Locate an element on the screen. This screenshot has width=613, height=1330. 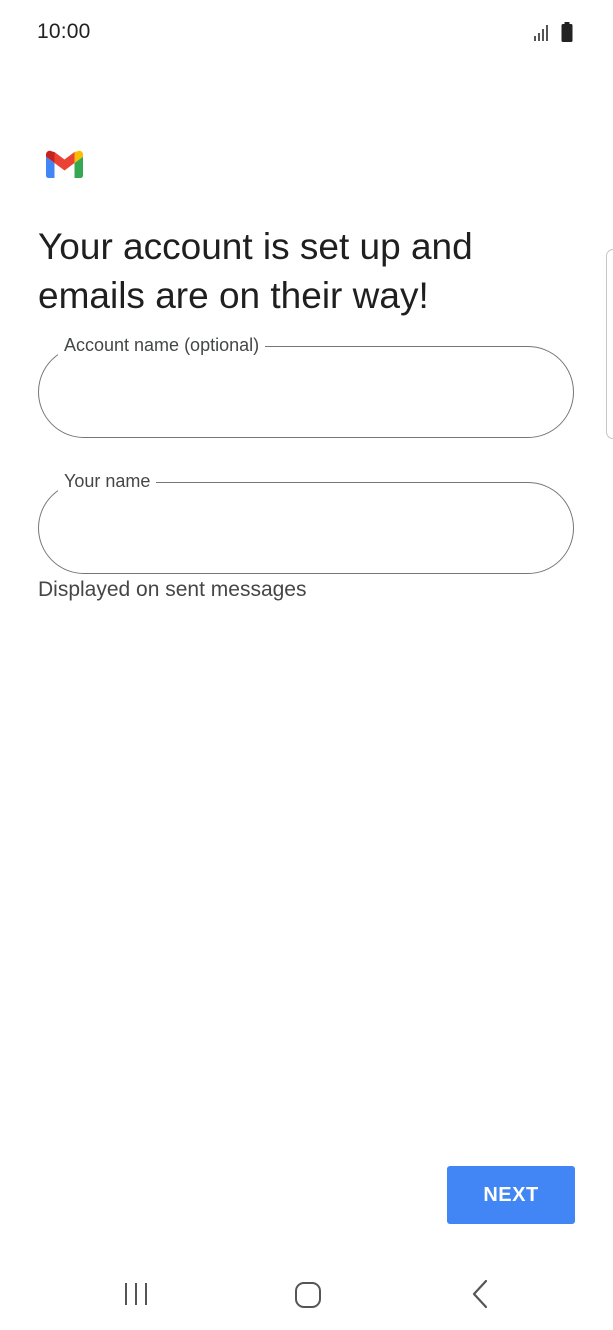
your-name-field: Your name is located at coordinates (306, 522).